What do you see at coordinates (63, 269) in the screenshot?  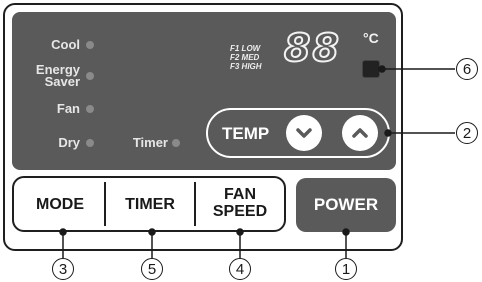 I see `callout-mode: 3` at bounding box center [63, 269].